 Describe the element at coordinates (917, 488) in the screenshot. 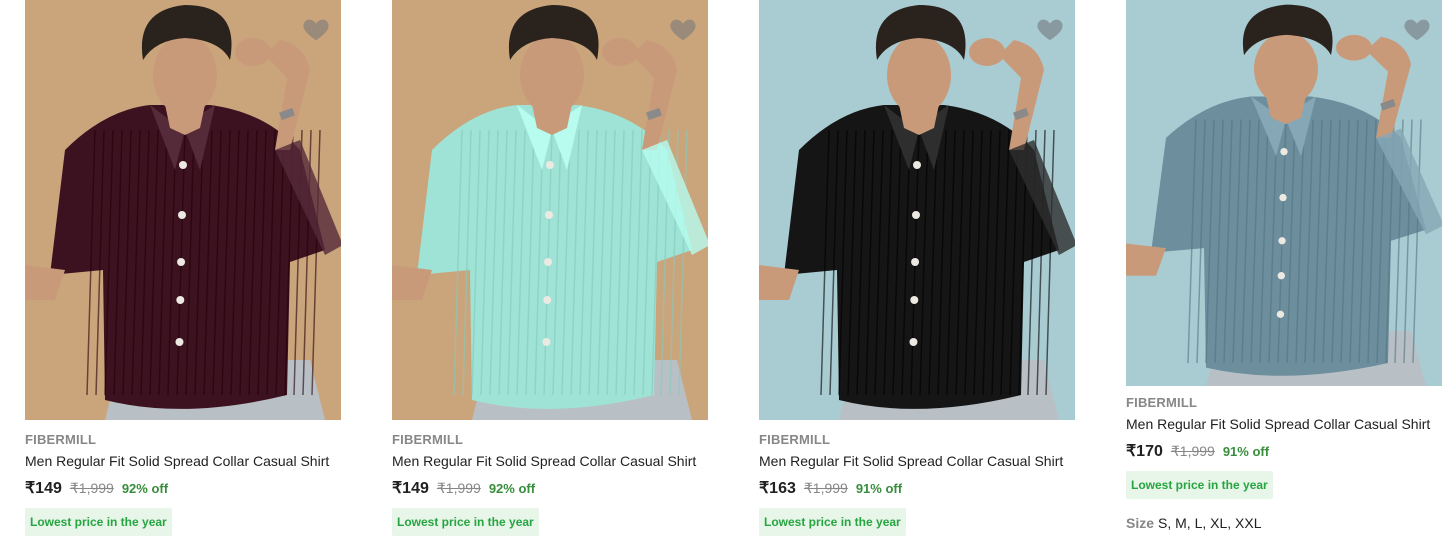

I see `price-row: ₹163 ₹1,999 91% off` at that location.